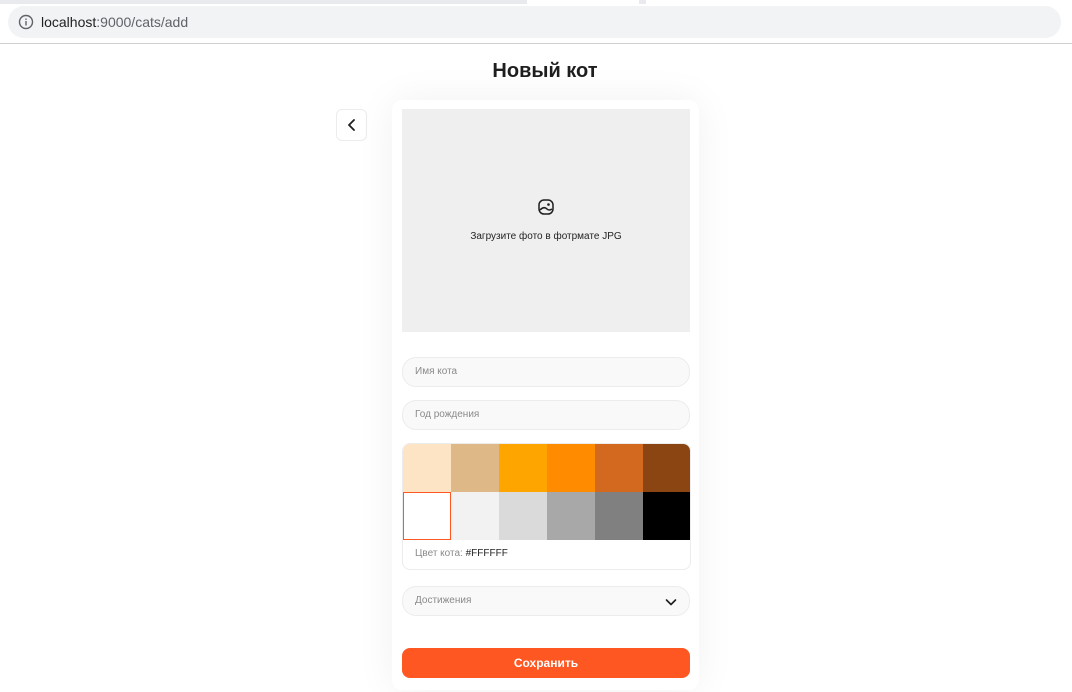 The height and width of the screenshot is (692, 1072). I want to click on back-button, so click(351, 125).